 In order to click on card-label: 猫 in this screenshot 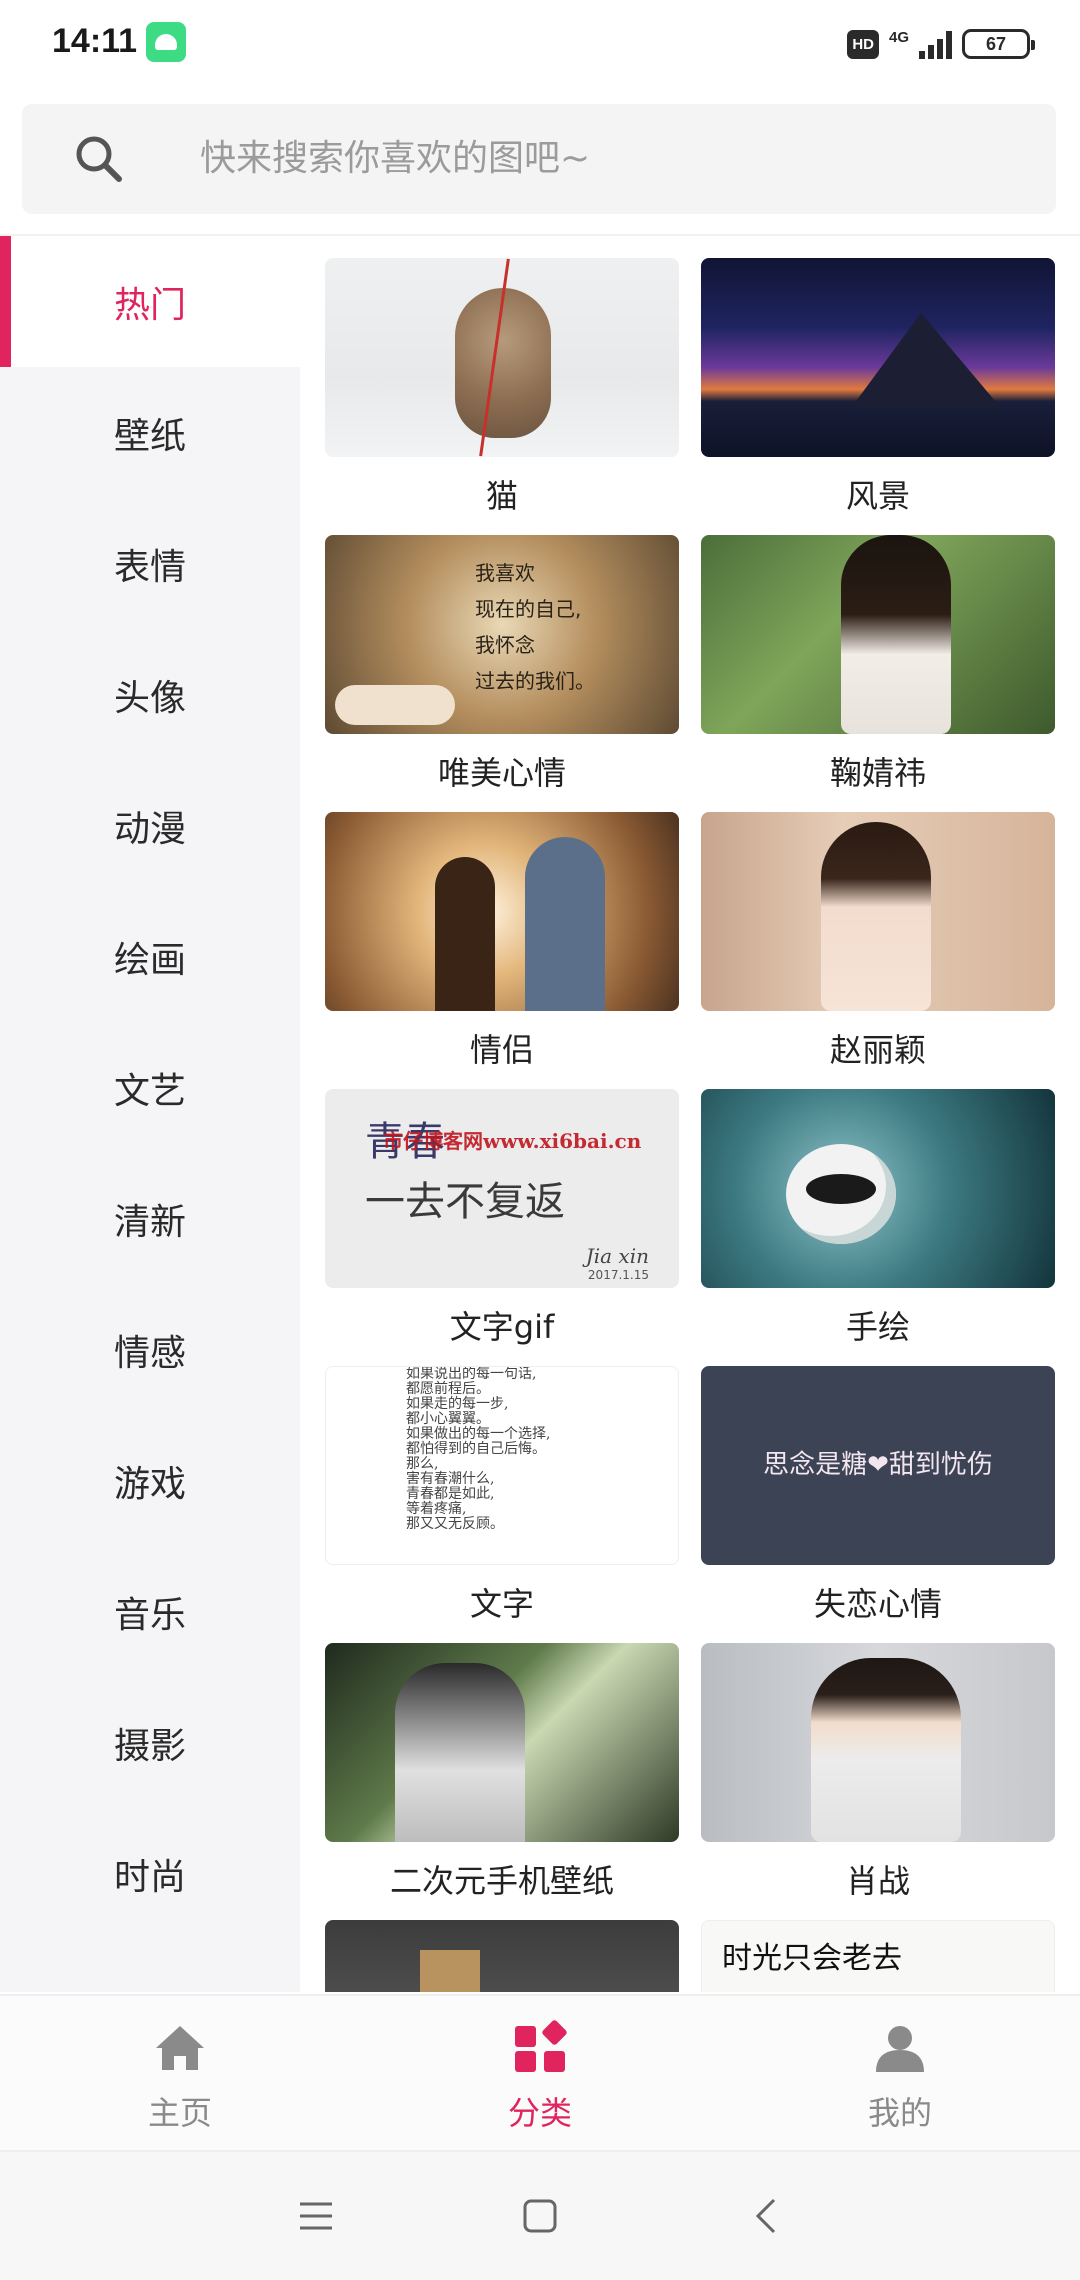, I will do `click(501, 496)`.